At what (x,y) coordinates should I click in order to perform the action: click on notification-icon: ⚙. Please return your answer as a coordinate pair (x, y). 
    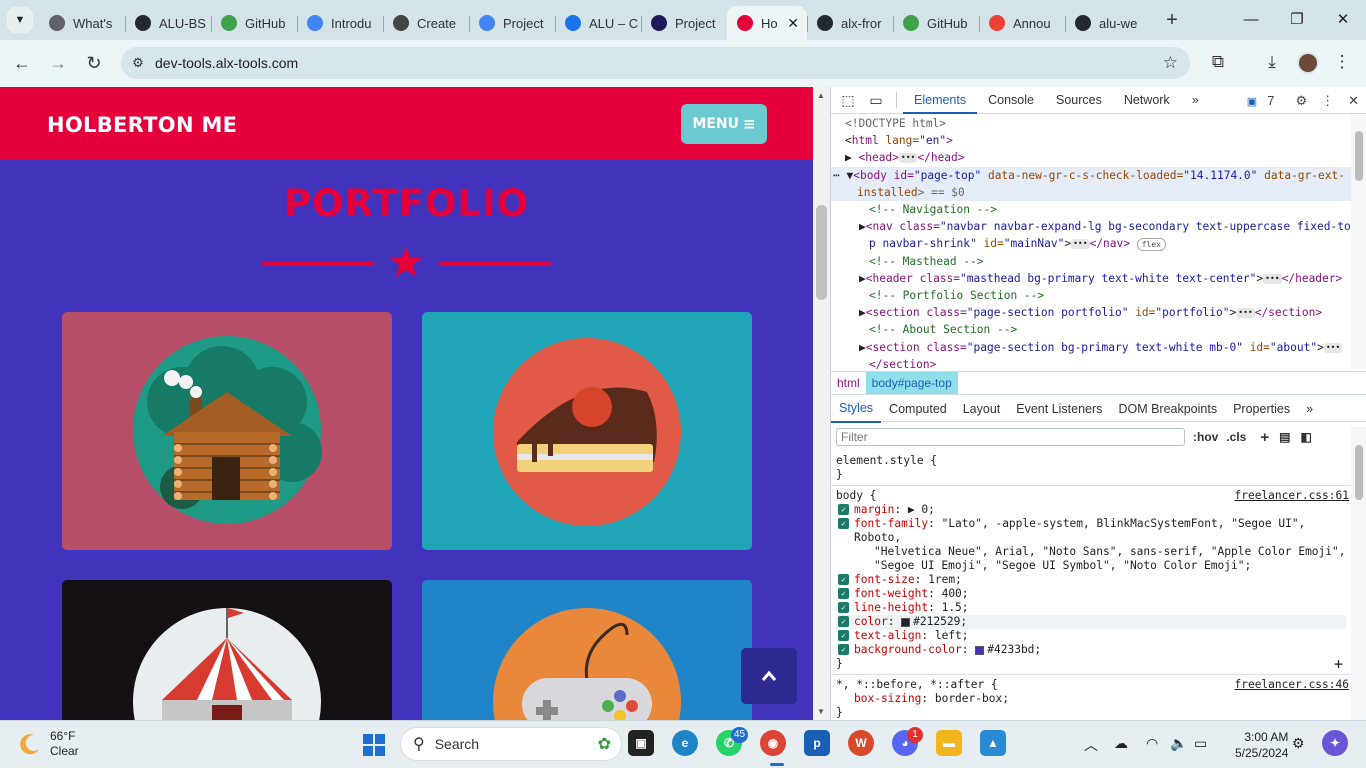
    Looking at the image, I should click on (1298, 743).